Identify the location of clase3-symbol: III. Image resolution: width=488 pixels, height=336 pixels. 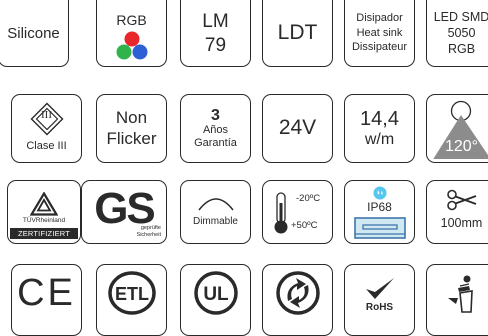
(46, 115).